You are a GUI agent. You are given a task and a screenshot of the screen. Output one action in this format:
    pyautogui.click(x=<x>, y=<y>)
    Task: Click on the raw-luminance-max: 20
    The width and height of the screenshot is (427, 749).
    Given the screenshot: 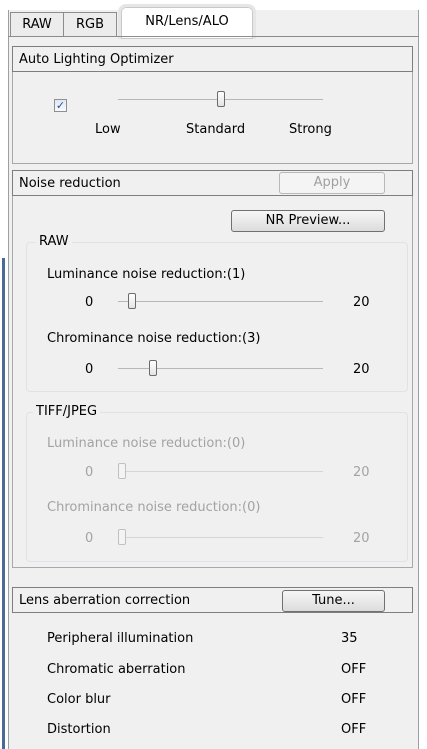 What is the action you would take?
    pyautogui.click(x=361, y=302)
    